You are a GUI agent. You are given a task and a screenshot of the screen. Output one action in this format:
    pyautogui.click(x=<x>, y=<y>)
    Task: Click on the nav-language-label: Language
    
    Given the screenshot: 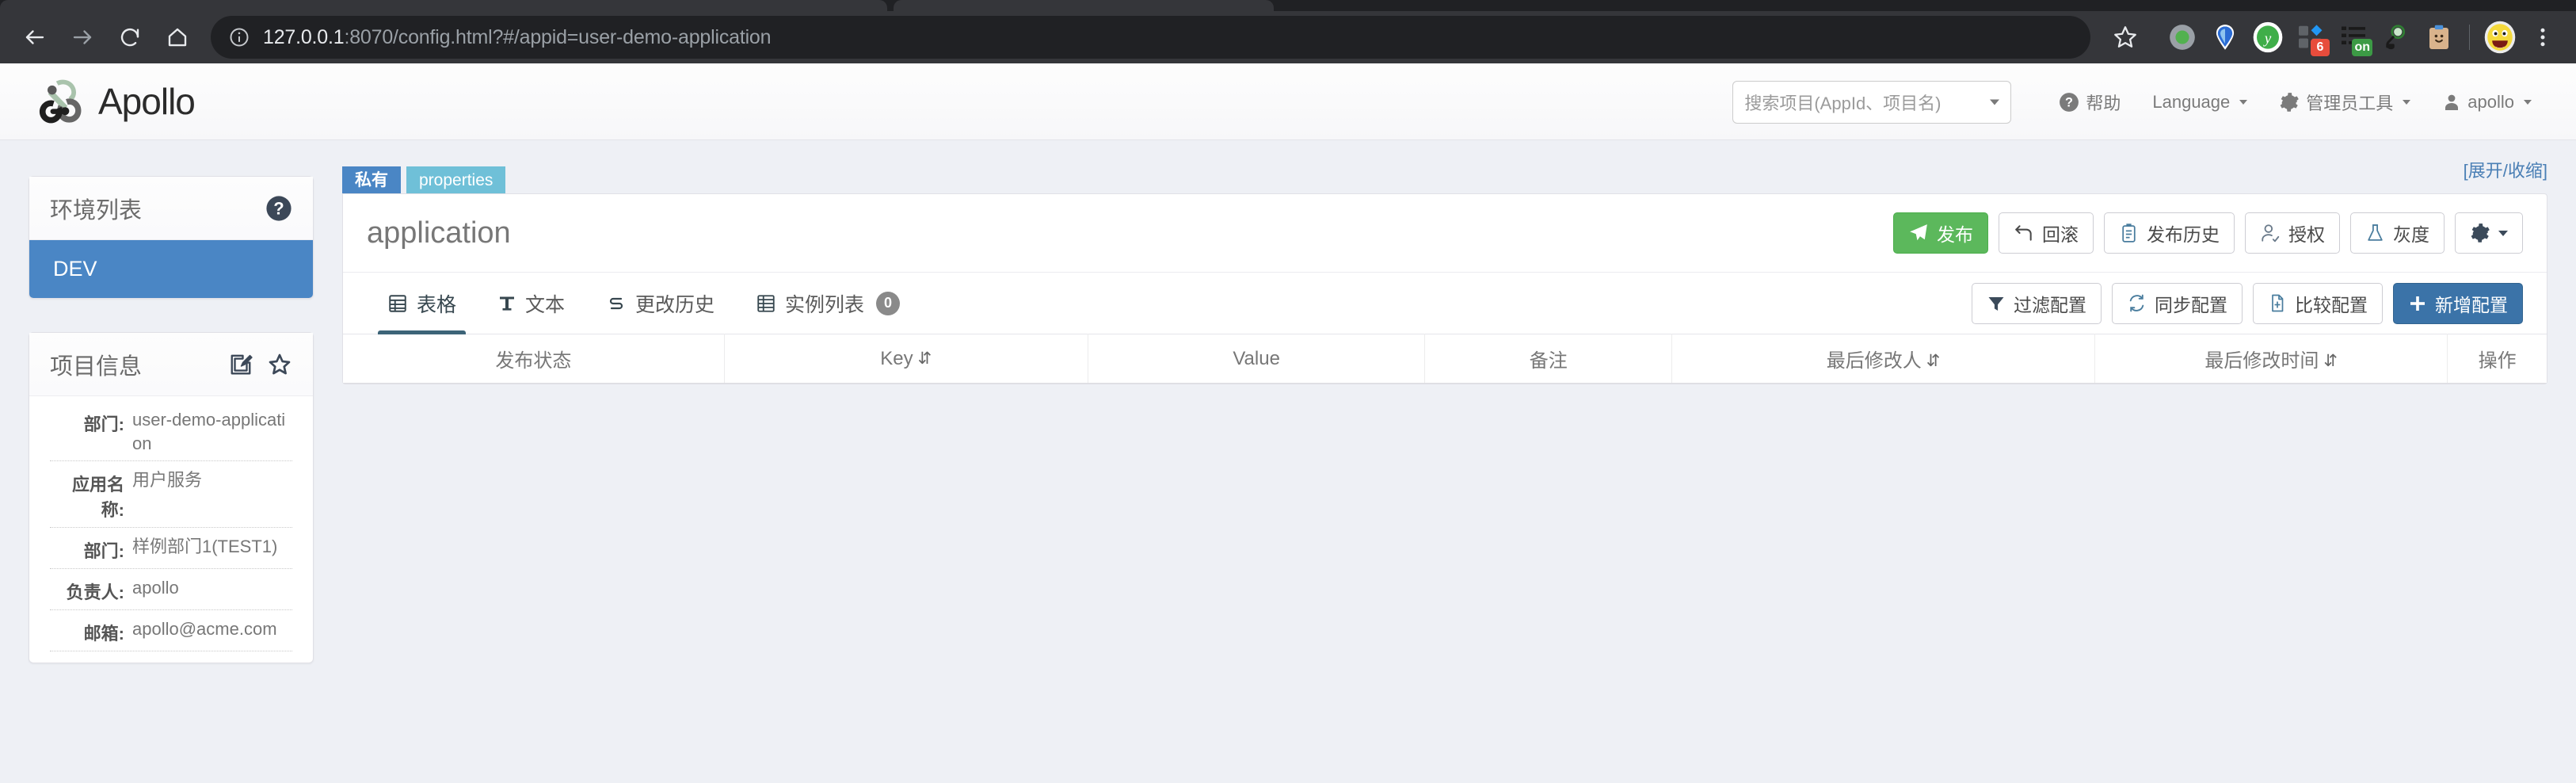 What is the action you would take?
    pyautogui.click(x=2191, y=101)
    